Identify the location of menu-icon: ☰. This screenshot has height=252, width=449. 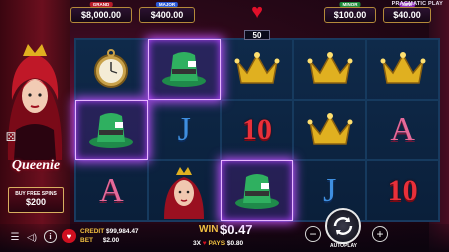
(15, 237).